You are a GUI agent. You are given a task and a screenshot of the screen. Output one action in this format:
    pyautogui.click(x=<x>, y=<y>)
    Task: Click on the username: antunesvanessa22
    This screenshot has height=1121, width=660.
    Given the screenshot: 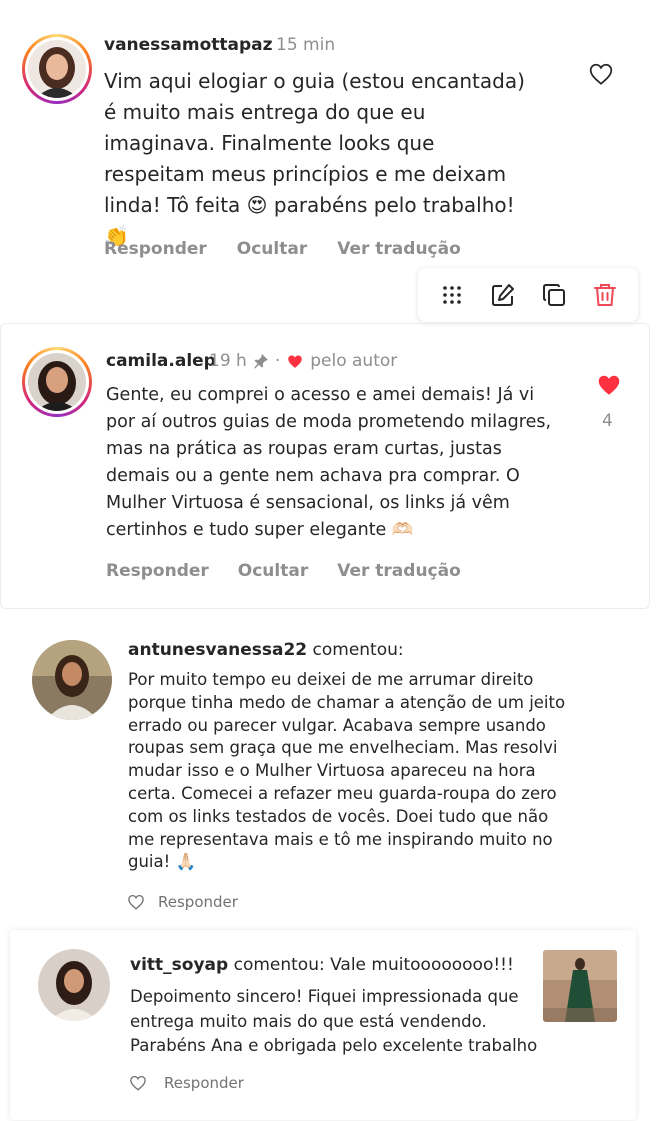 What is the action you would take?
    pyautogui.click(x=217, y=650)
    